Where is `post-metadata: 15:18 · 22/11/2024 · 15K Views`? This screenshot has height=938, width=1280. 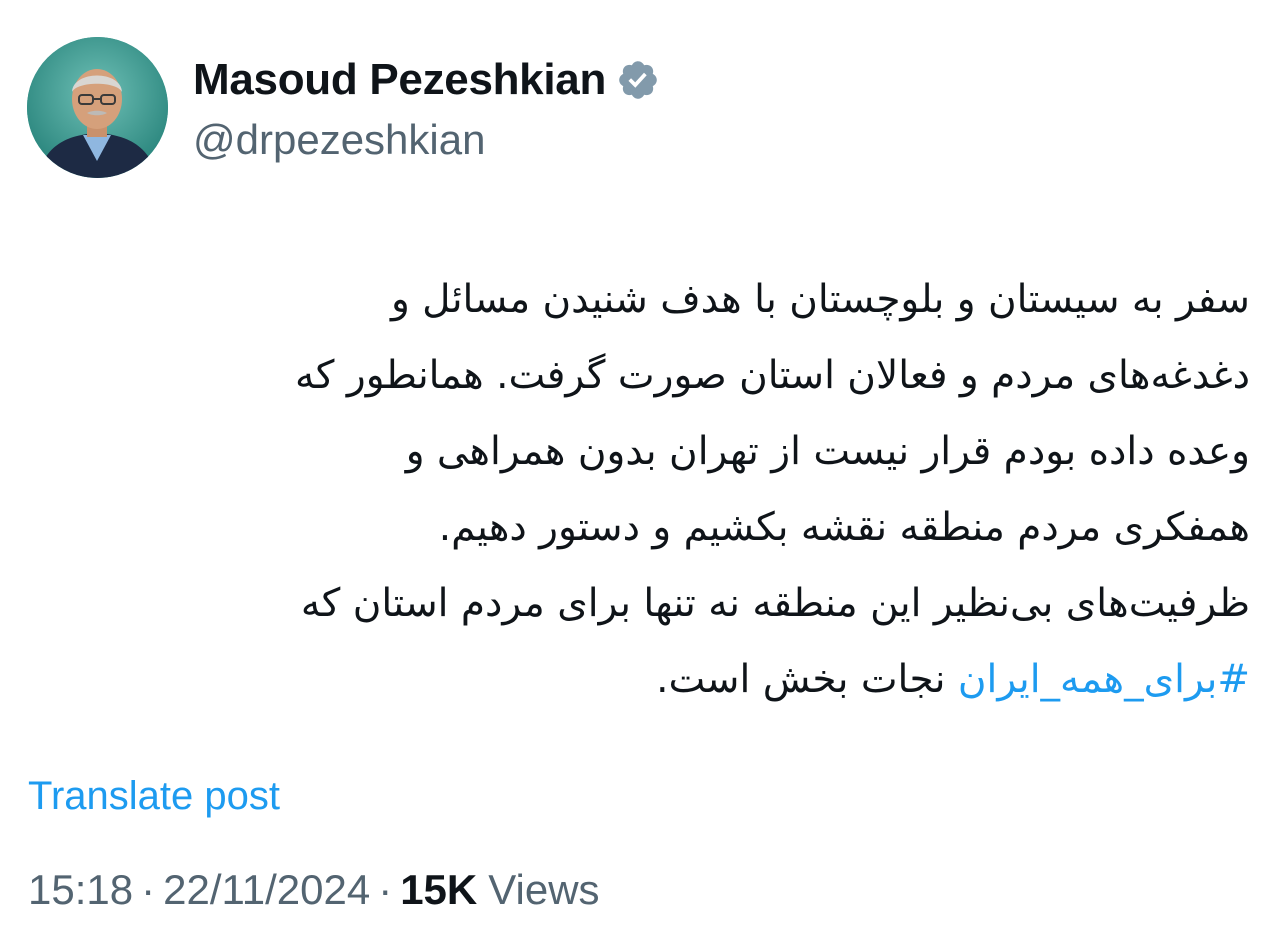
post-metadata: 15:18 · 22/11/2024 · 15K Views is located at coordinates (314, 890).